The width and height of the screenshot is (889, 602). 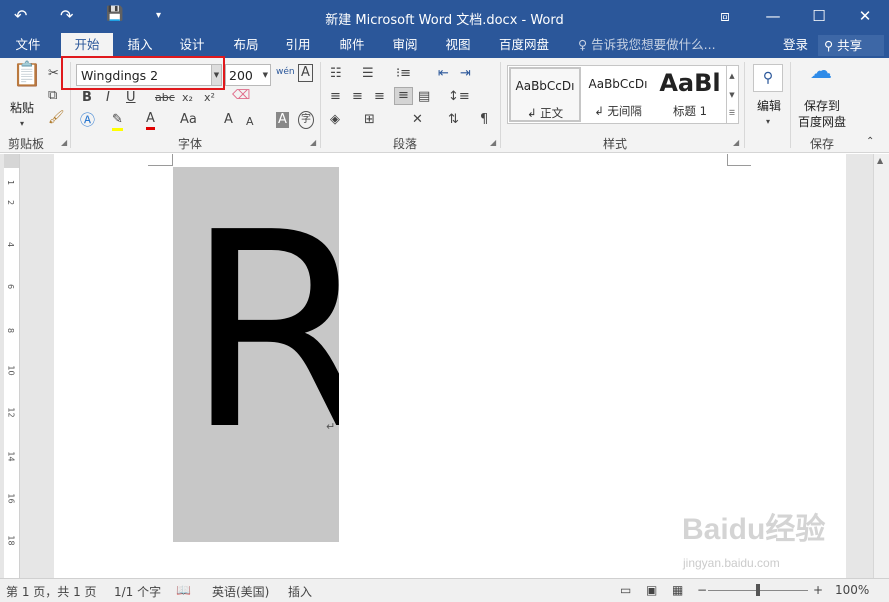 What do you see at coordinates (282, 120) in the screenshot?
I see `char-shading-icon: A` at bounding box center [282, 120].